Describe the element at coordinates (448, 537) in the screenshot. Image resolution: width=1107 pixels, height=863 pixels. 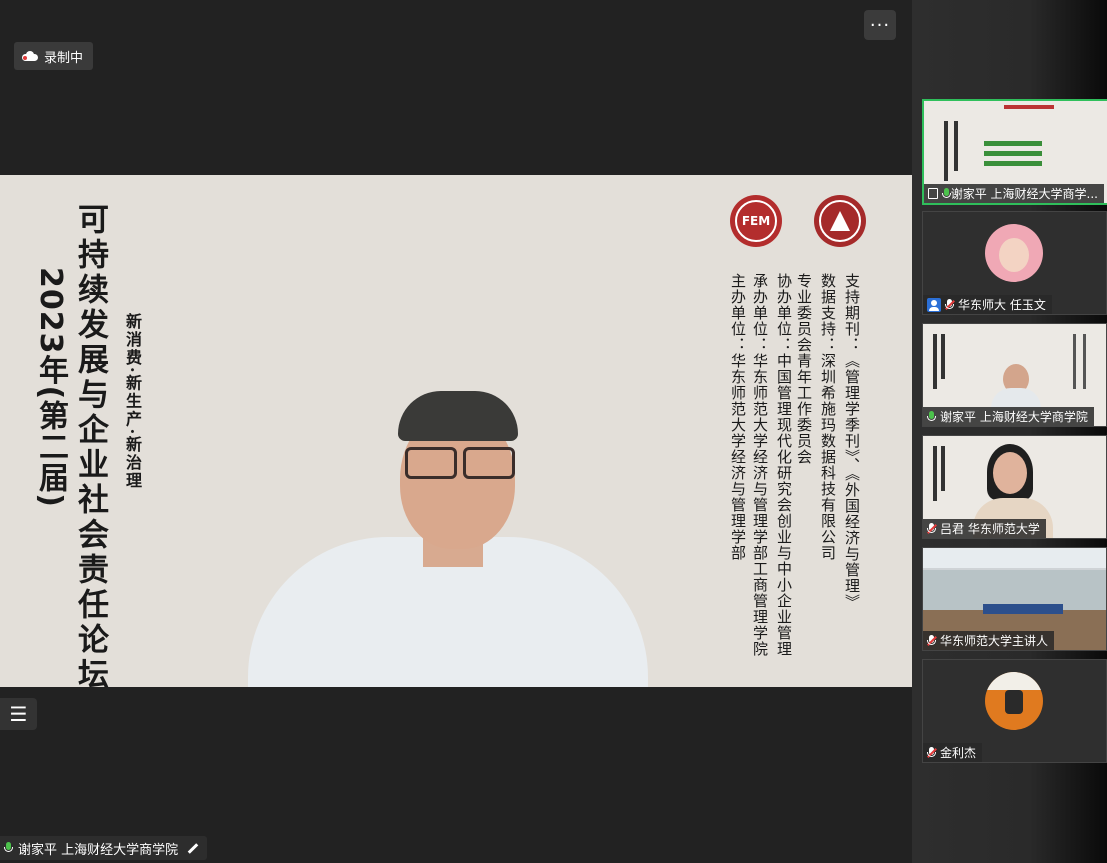
I see `presenter-video` at that location.